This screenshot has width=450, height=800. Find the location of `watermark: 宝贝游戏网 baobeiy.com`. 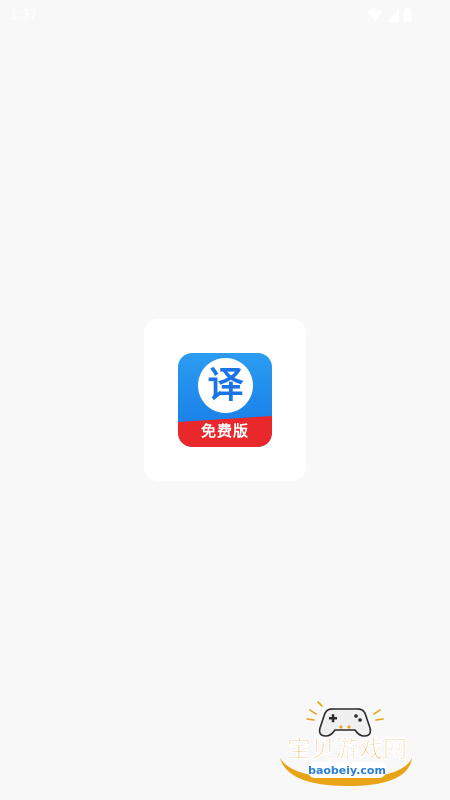

watermark: 宝贝游戏网 baobeiy.com is located at coordinates (347, 747).